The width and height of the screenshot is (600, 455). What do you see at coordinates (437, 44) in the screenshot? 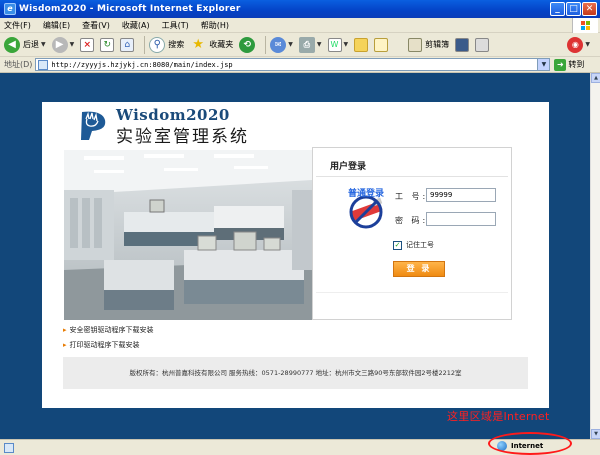
I see `clipboard-label: 剪辑簿` at bounding box center [437, 44].